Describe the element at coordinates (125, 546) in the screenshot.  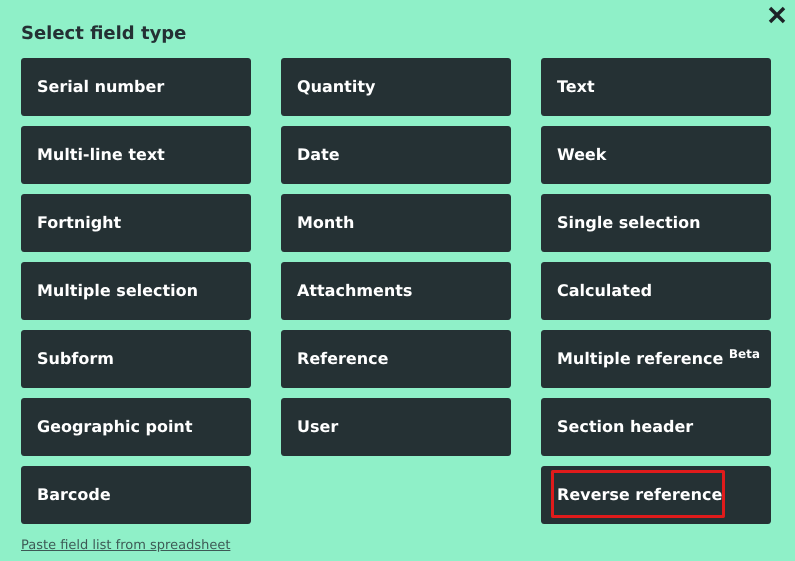
I see `paste-field-list-link: Paste field list from spreadsheet` at that location.